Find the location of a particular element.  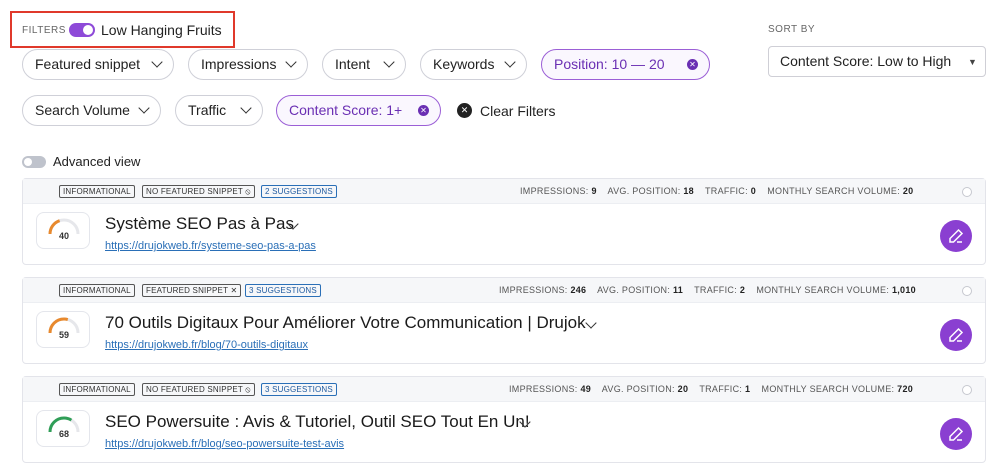

clear-filters-label: Clear Filters is located at coordinates (518, 111).